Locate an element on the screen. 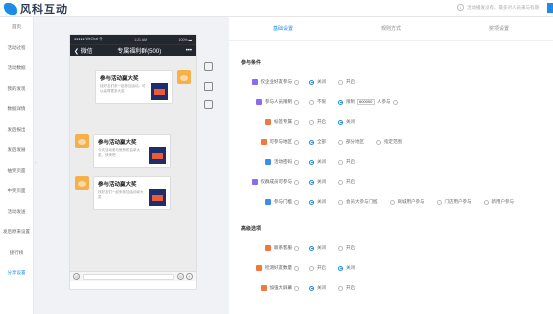 This screenshot has width=553, height=314. sidebar-item: 抽奖页面 is located at coordinates (16, 171).